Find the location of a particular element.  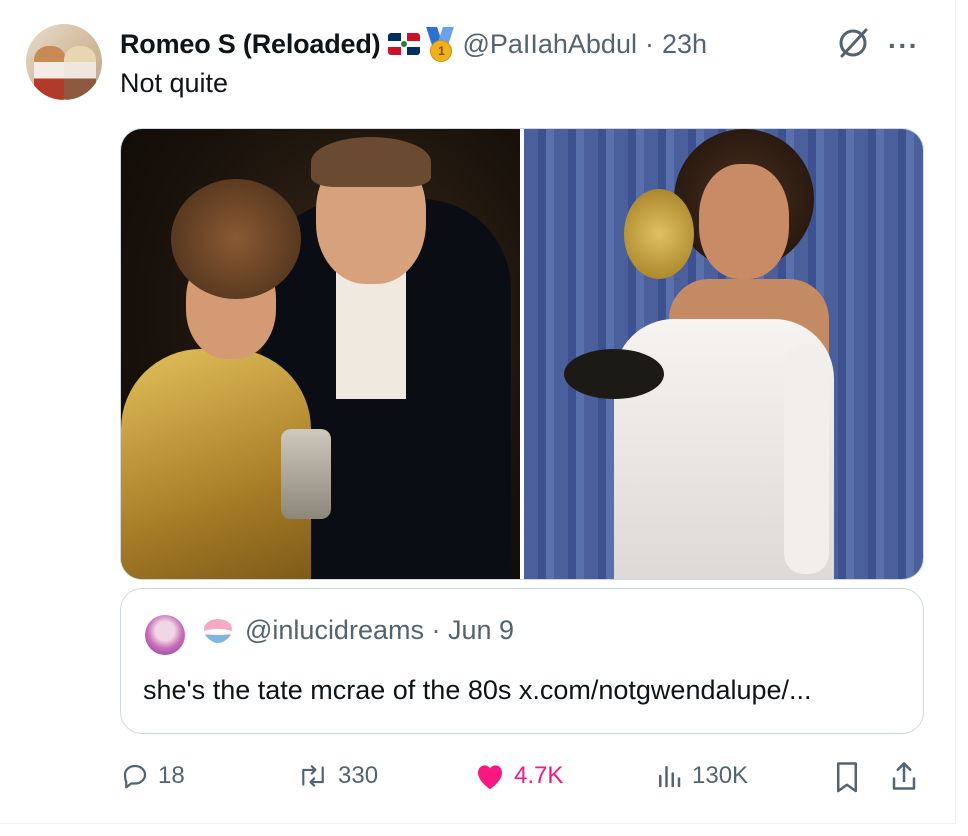

quoted-author-avatar is located at coordinates (165, 635).